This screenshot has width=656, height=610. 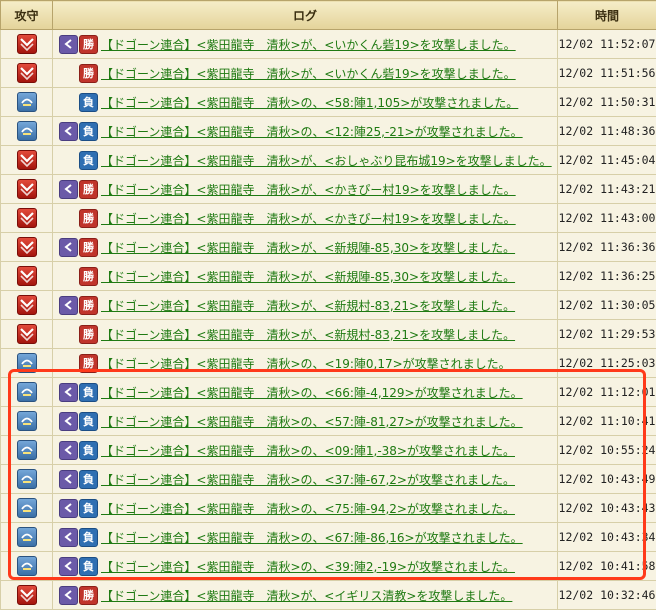 I want to click on log-entry-link: 【ドゴーン連合】<紫田龍寺 清秋>の、<75:陣-94,2>が攻撃されました。, so click(x=308, y=509).